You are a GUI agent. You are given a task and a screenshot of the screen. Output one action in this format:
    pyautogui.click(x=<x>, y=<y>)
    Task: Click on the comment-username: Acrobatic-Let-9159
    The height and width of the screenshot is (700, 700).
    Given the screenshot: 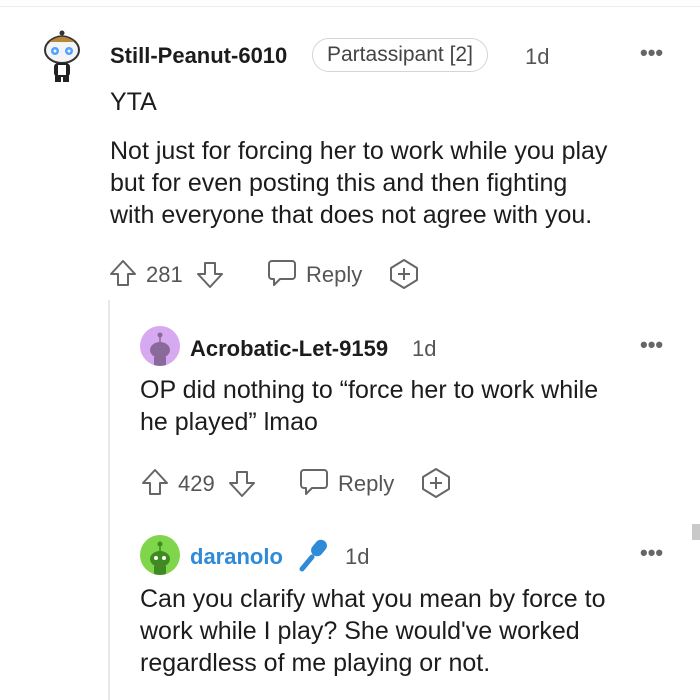 What is the action you would take?
    pyautogui.click(x=289, y=349)
    